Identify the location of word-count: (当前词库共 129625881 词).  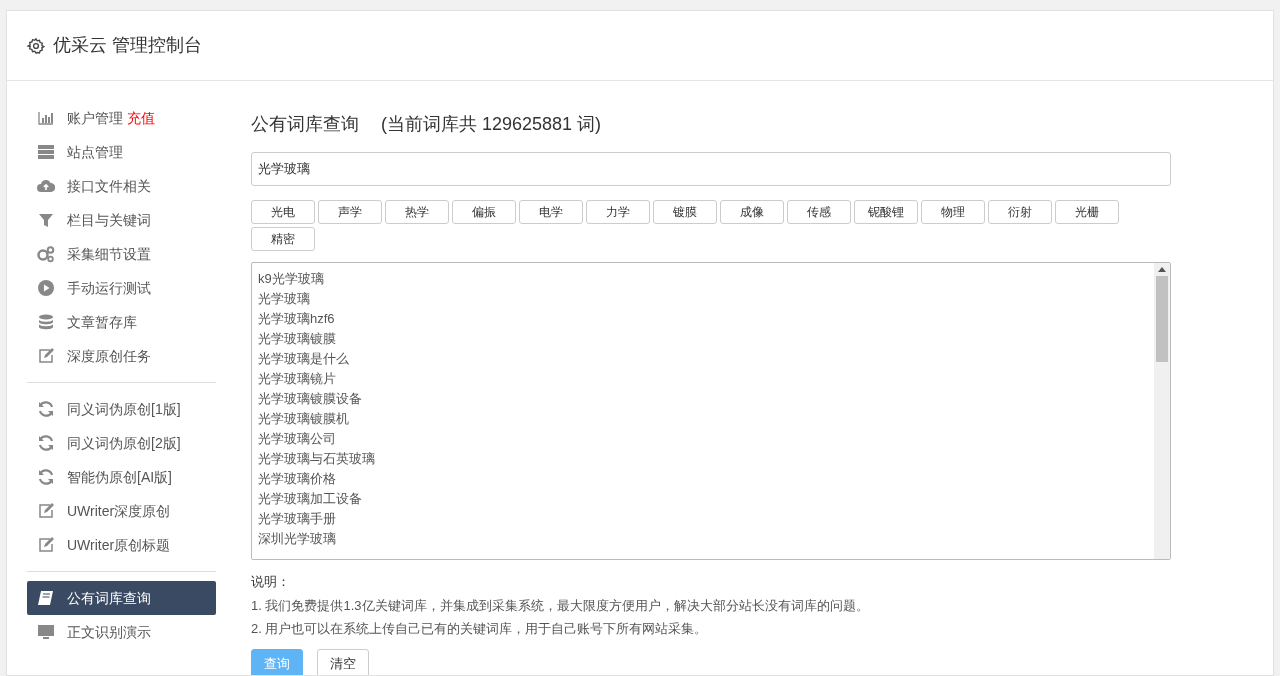
(491, 124).